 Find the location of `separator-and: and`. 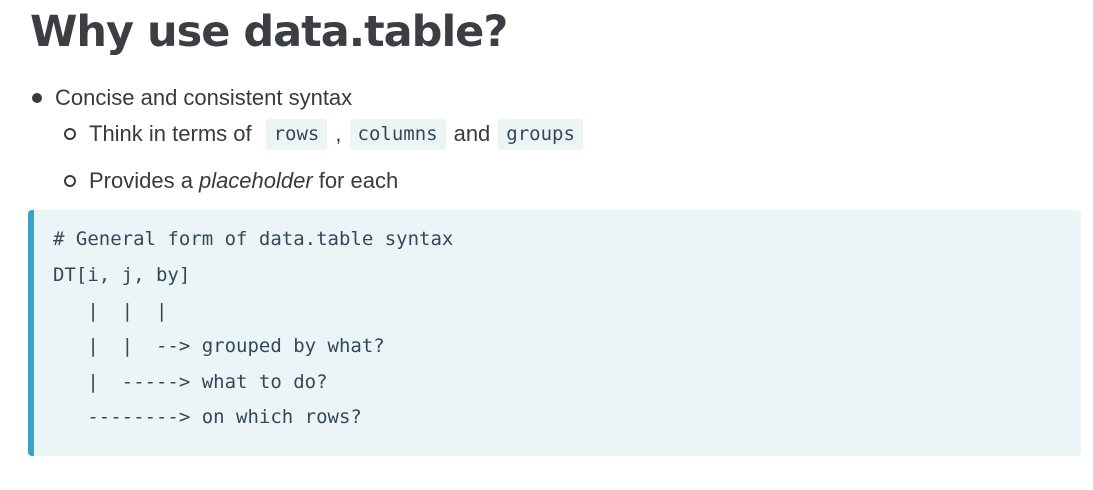

separator-and: and is located at coordinates (472, 133).